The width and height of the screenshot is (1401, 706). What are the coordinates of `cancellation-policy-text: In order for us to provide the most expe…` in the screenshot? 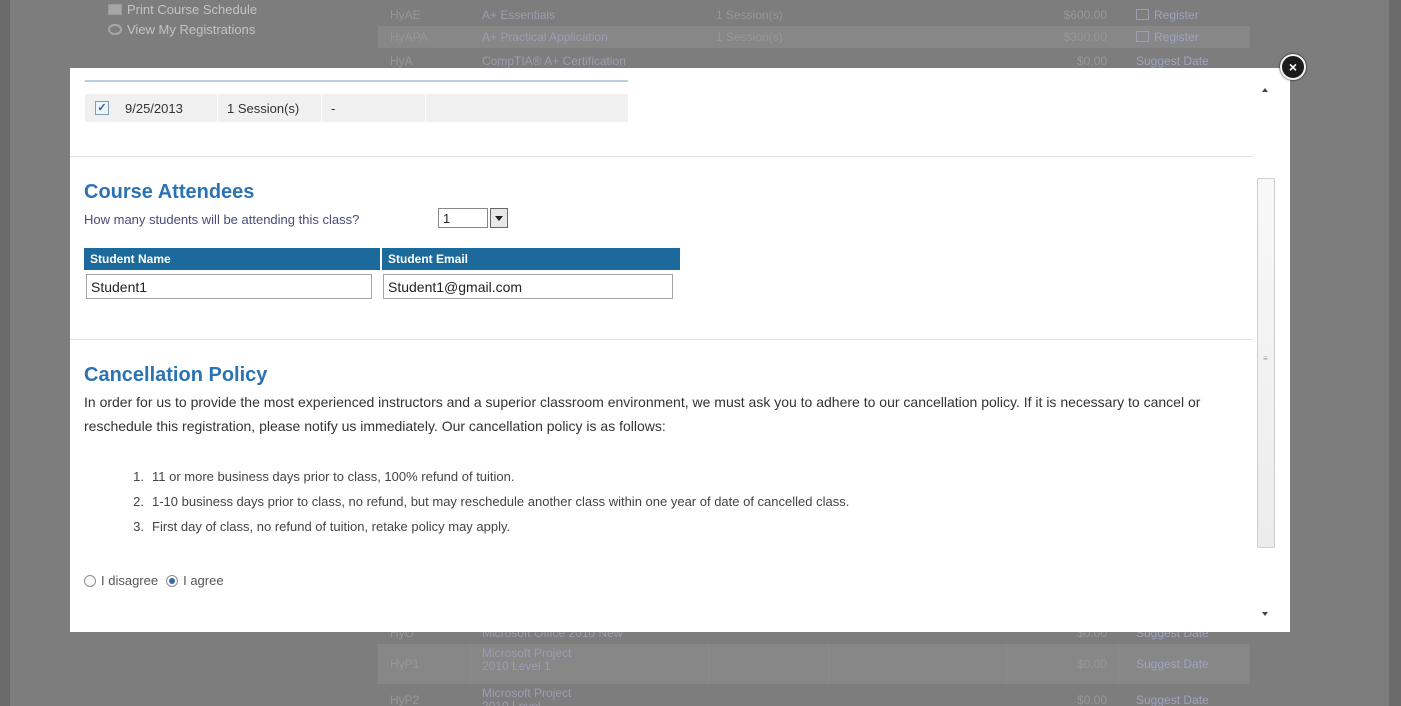 It's located at (642, 414).